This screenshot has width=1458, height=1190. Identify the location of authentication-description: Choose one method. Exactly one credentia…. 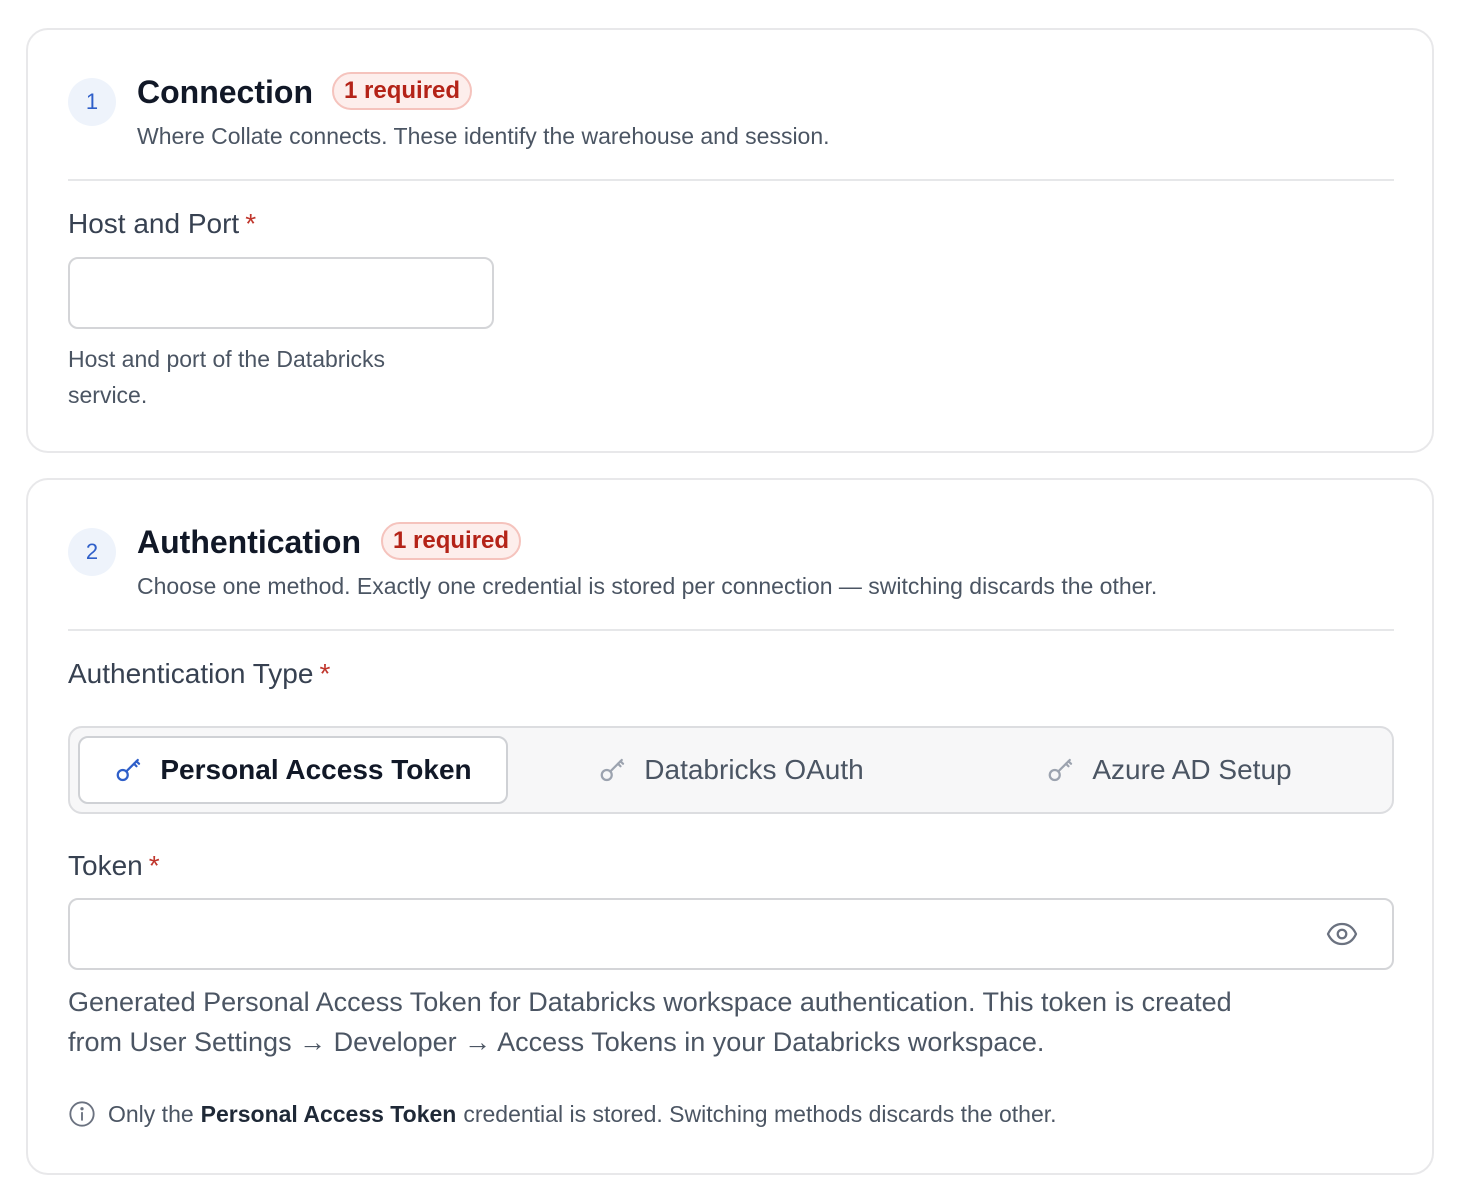
(647, 586).